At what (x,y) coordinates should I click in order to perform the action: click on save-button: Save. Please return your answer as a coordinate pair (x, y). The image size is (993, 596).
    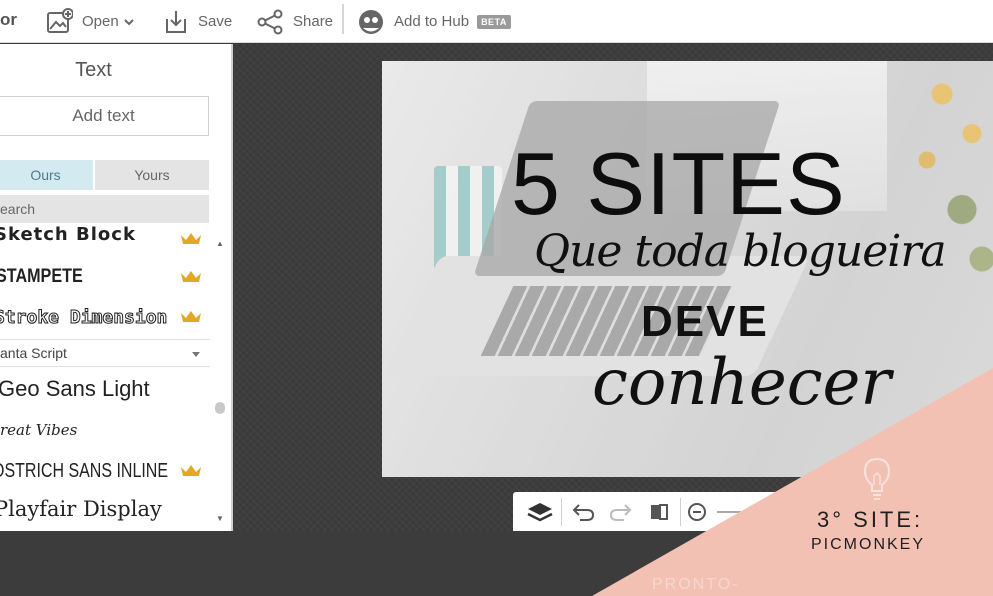
    Looking at the image, I should click on (197, 21).